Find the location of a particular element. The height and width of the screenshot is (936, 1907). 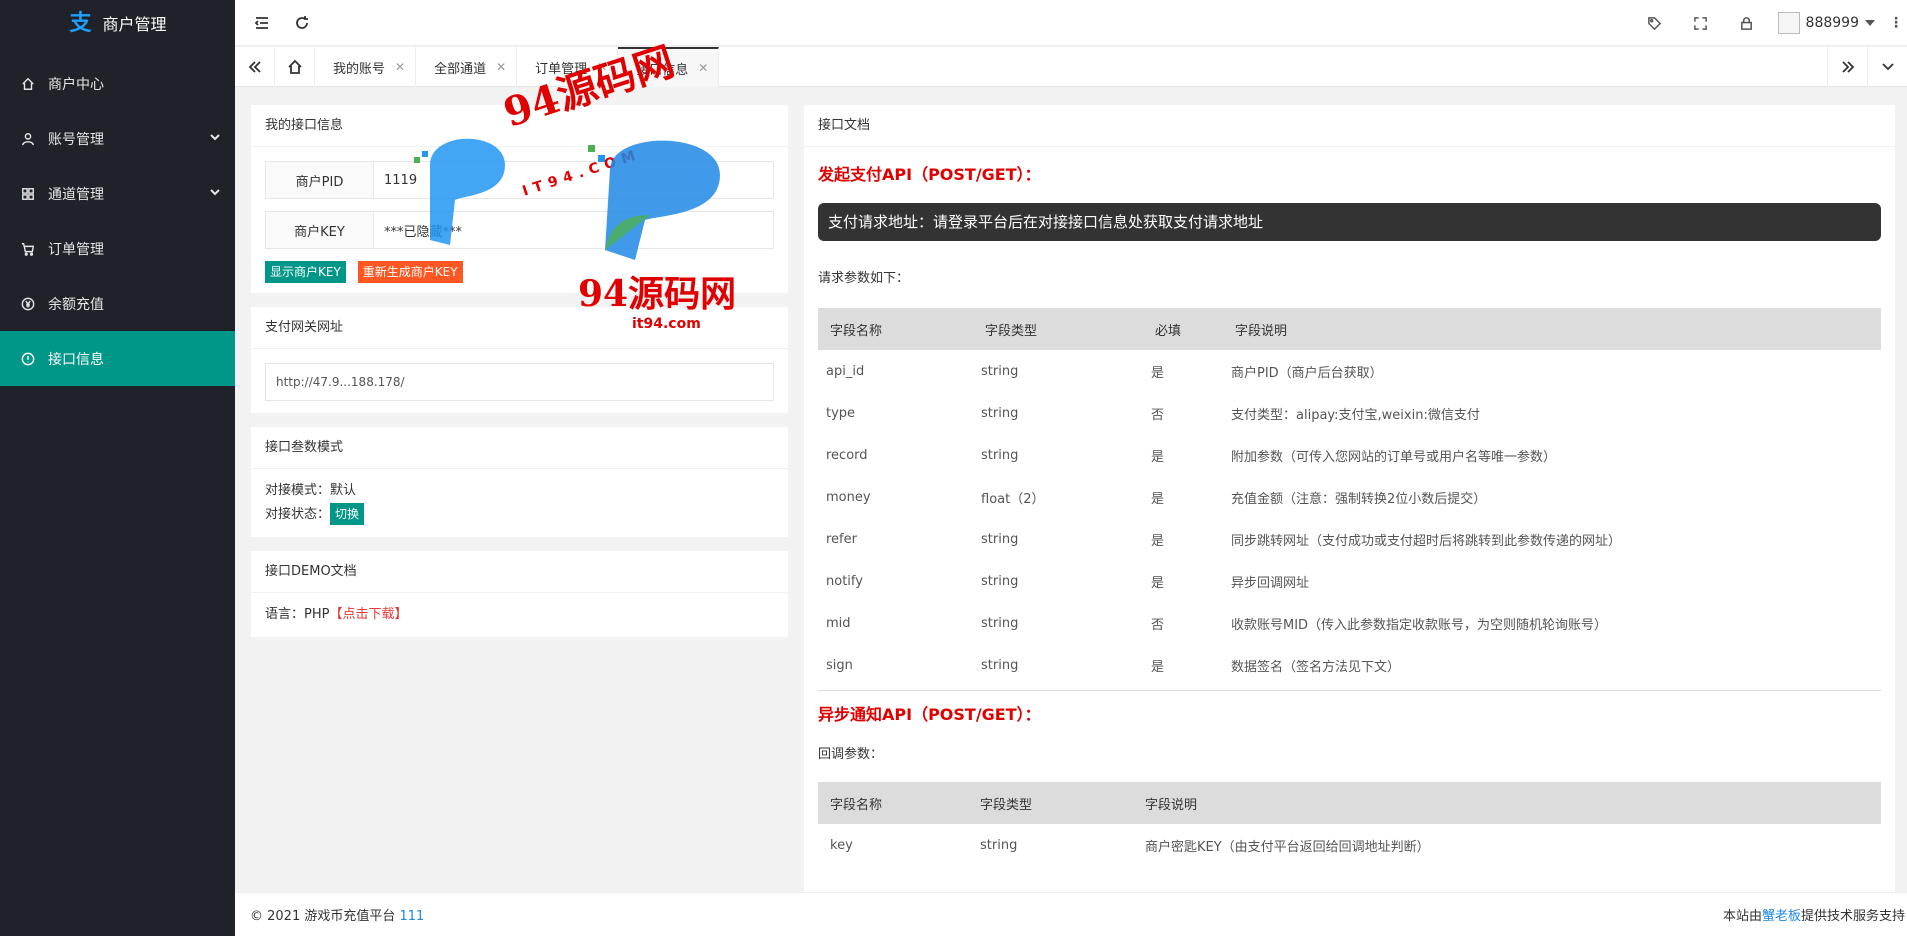

status-line: 对接状态： 切换 is located at coordinates (519, 515).